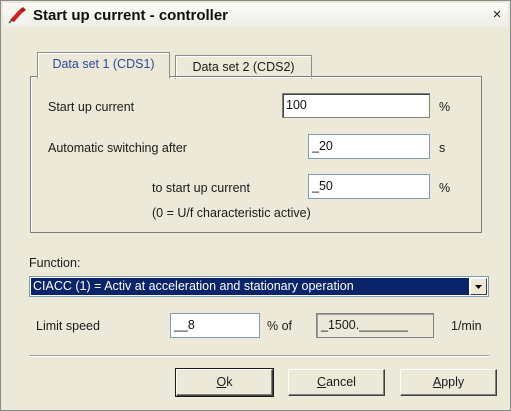  I want to click on ok-label-rest: k, so click(229, 382).